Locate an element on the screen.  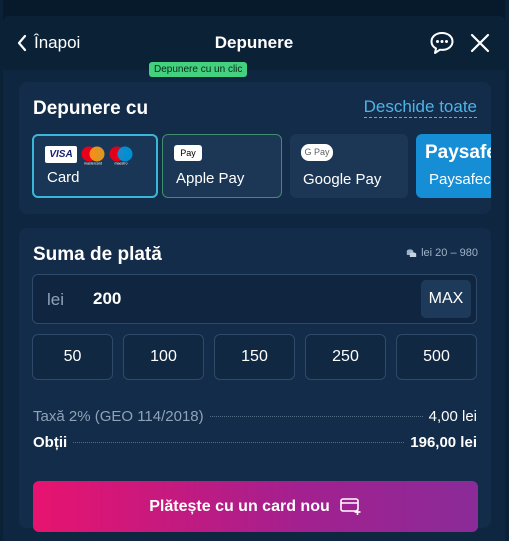
method-card-label: Card is located at coordinates (63, 177).